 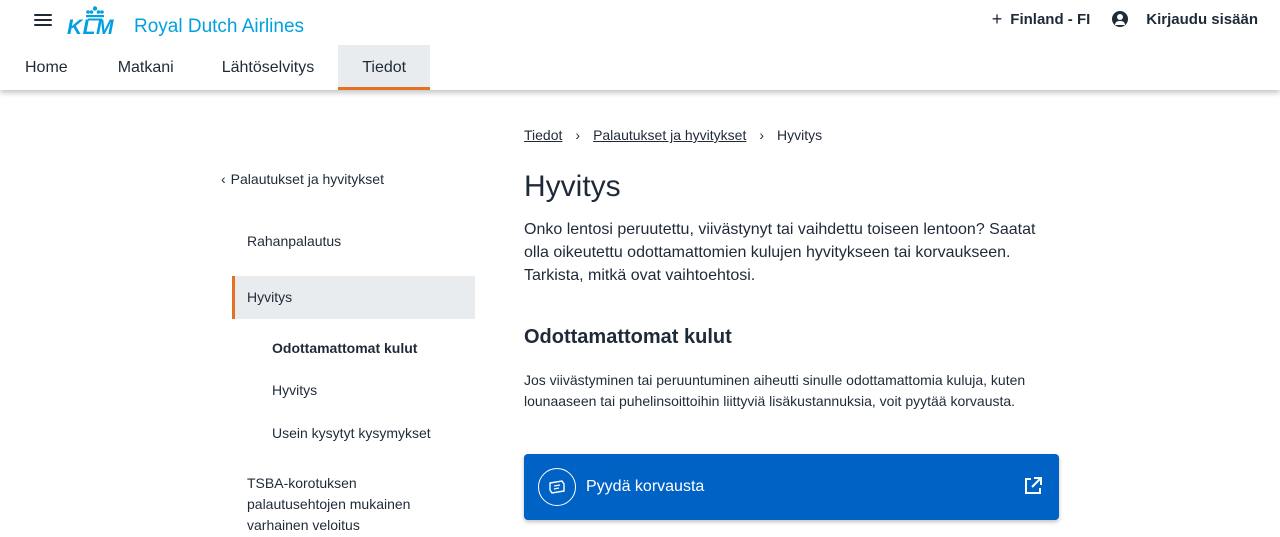 What do you see at coordinates (1202, 19) in the screenshot?
I see `login-label: Kirjaudu sisään` at bounding box center [1202, 19].